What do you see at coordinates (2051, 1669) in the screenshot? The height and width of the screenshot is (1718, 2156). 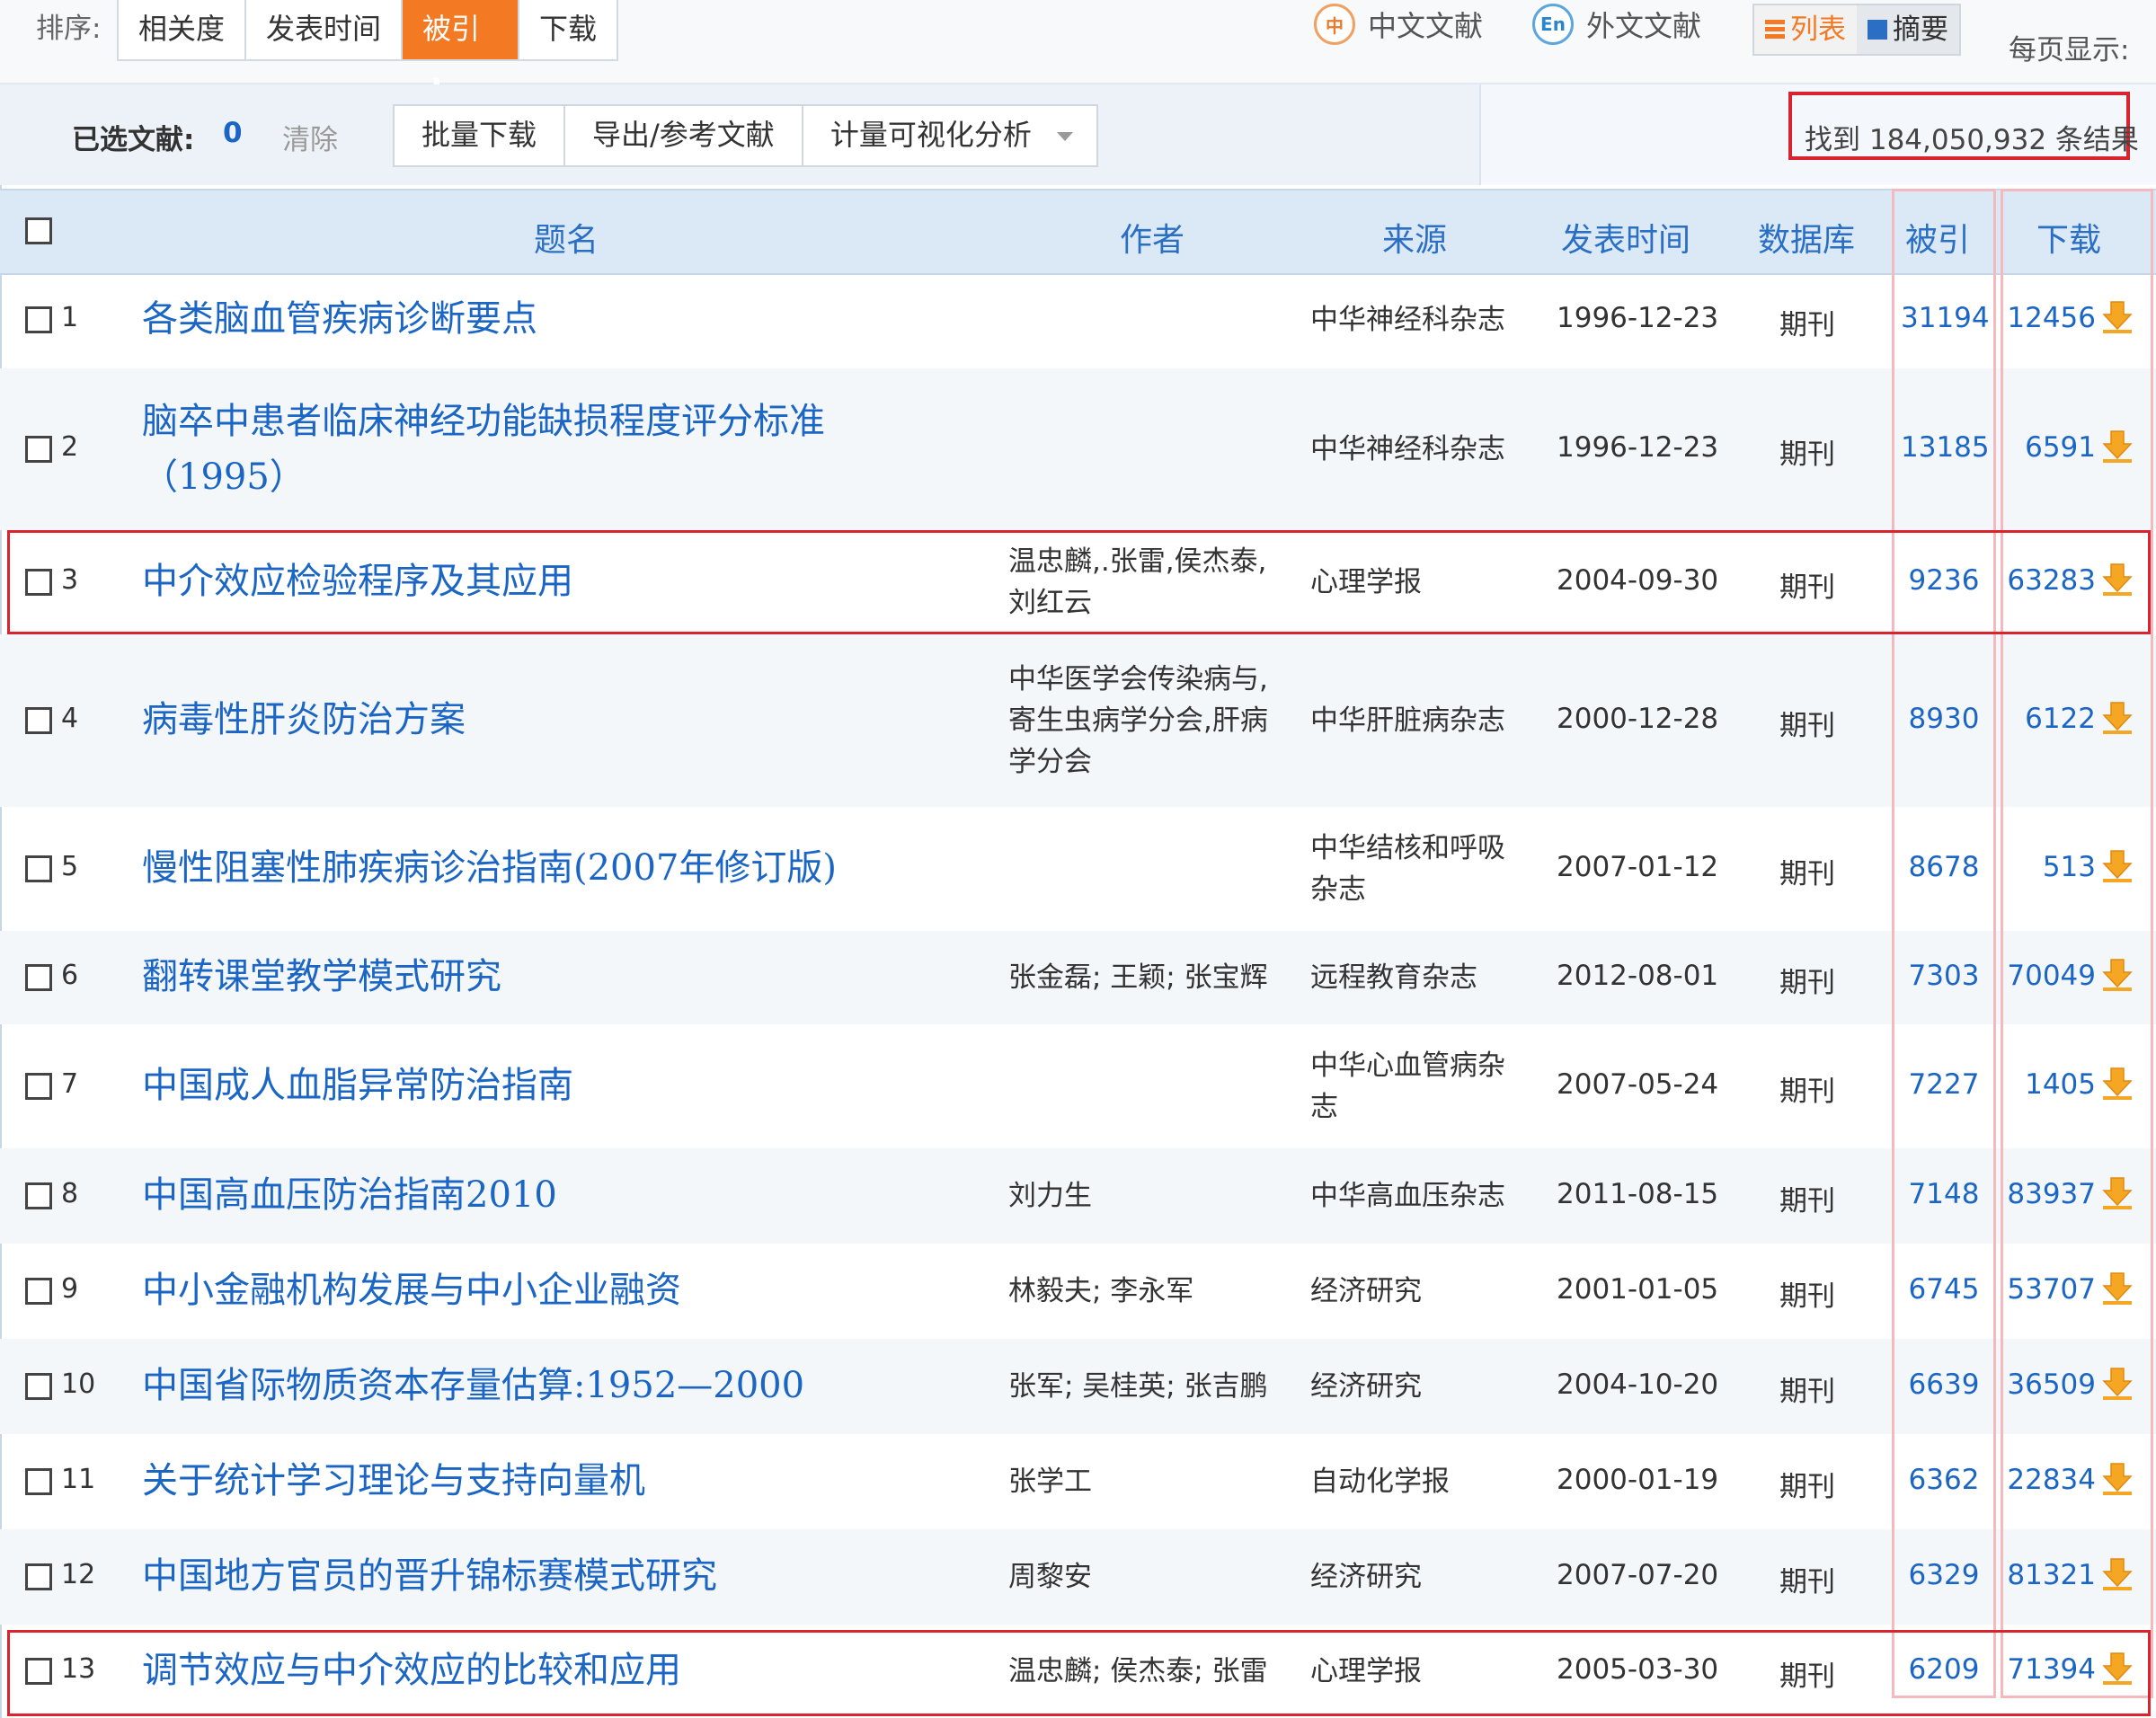 I see `download-count-link: 71394` at bounding box center [2051, 1669].